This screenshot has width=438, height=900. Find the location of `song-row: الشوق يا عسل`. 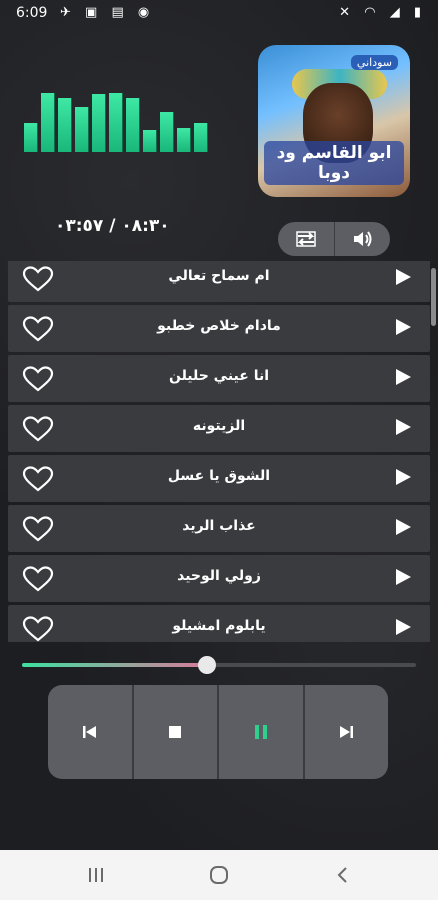

song-row: الشوق يا عسل is located at coordinates (219, 478).